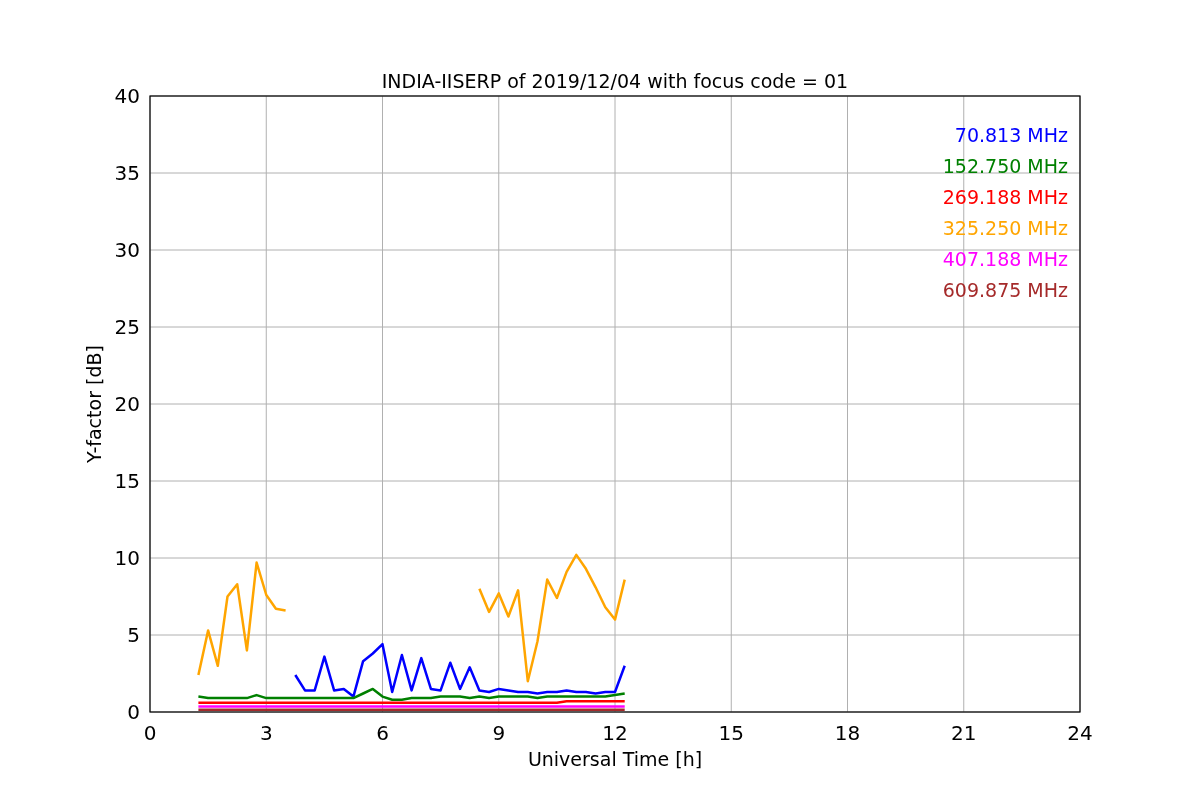 The image size is (1200, 800). What do you see at coordinates (1005, 228) in the screenshot?
I see `legend-label: 325.250 MHz` at bounding box center [1005, 228].